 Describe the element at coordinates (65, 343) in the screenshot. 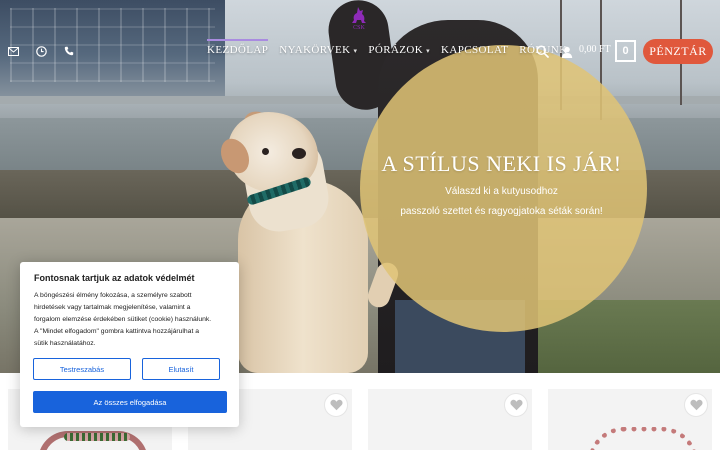

I see `cookie-text: sütik használatához.` at that location.